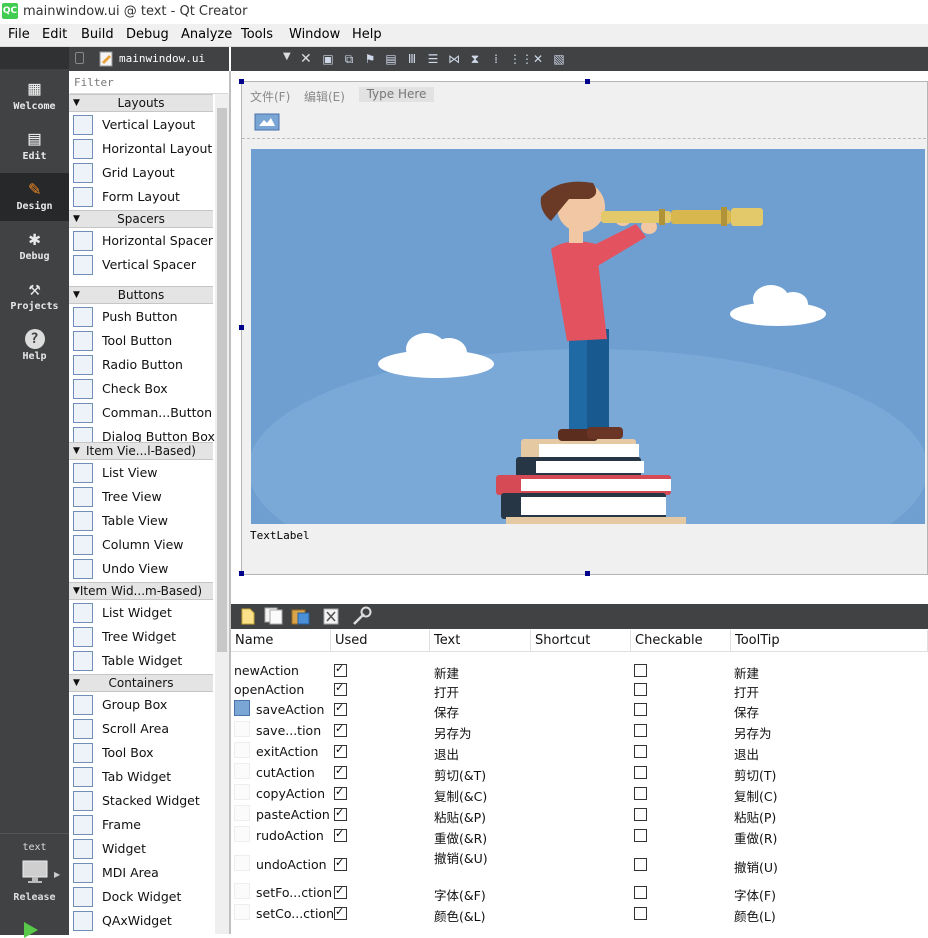 The width and height of the screenshot is (928, 938). What do you see at coordinates (34, 147) in the screenshot?
I see `mode-edit: ▤ Edit` at bounding box center [34, 147].